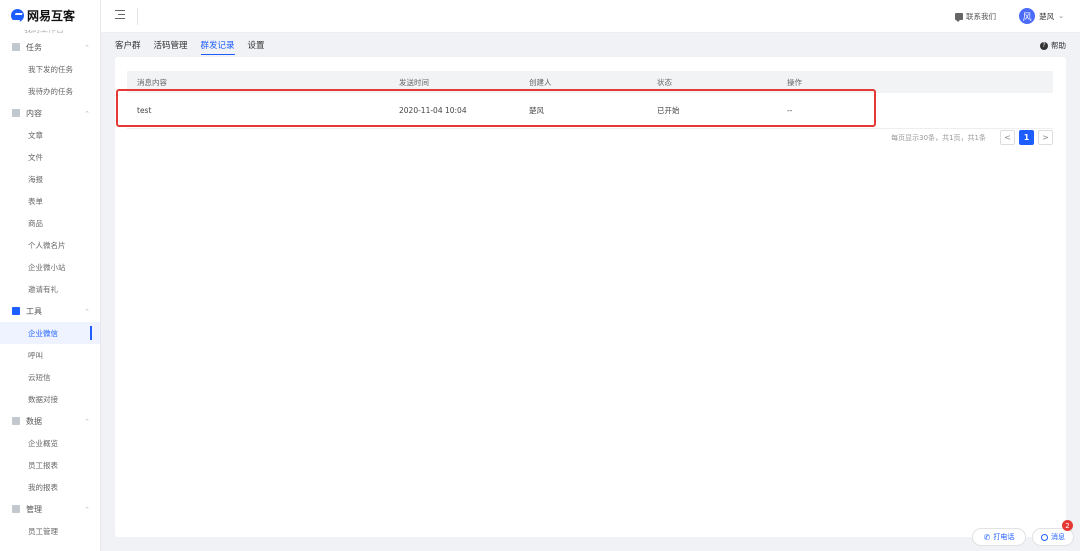 This screenshot has width=1080, height=551. I want to click on highlight-box, so click(496, 108).